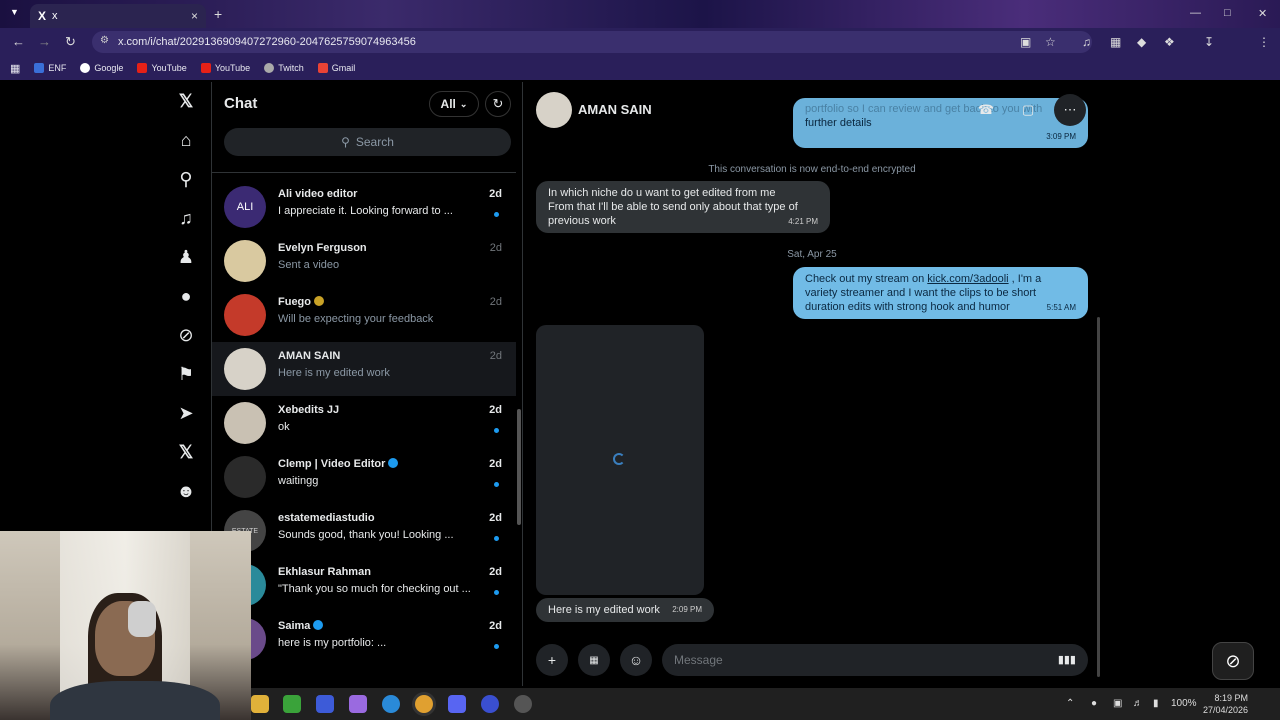  Describe the element at coordinates (218, 14) in the screenshot. I see `new-tab-icon: +` at that location.